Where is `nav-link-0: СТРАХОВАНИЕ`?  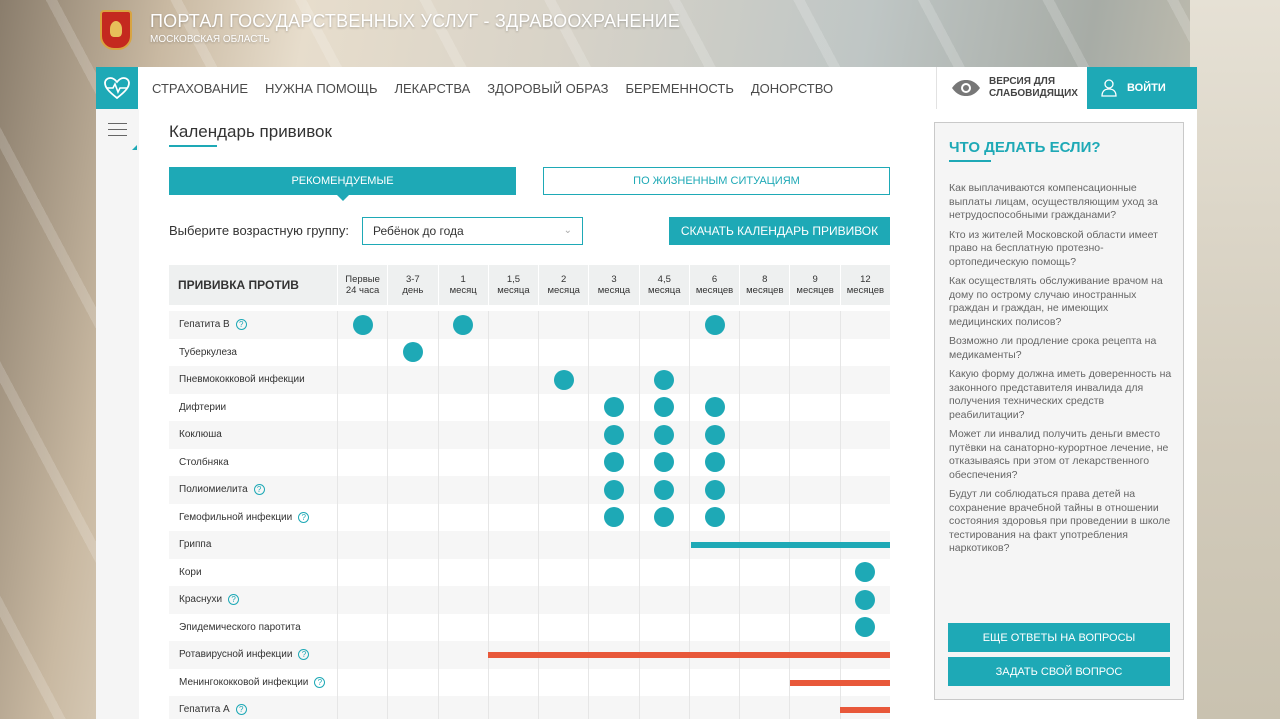 nav-link-0: СТРАХОВАНИЕ is located at coordinates (200, 88).